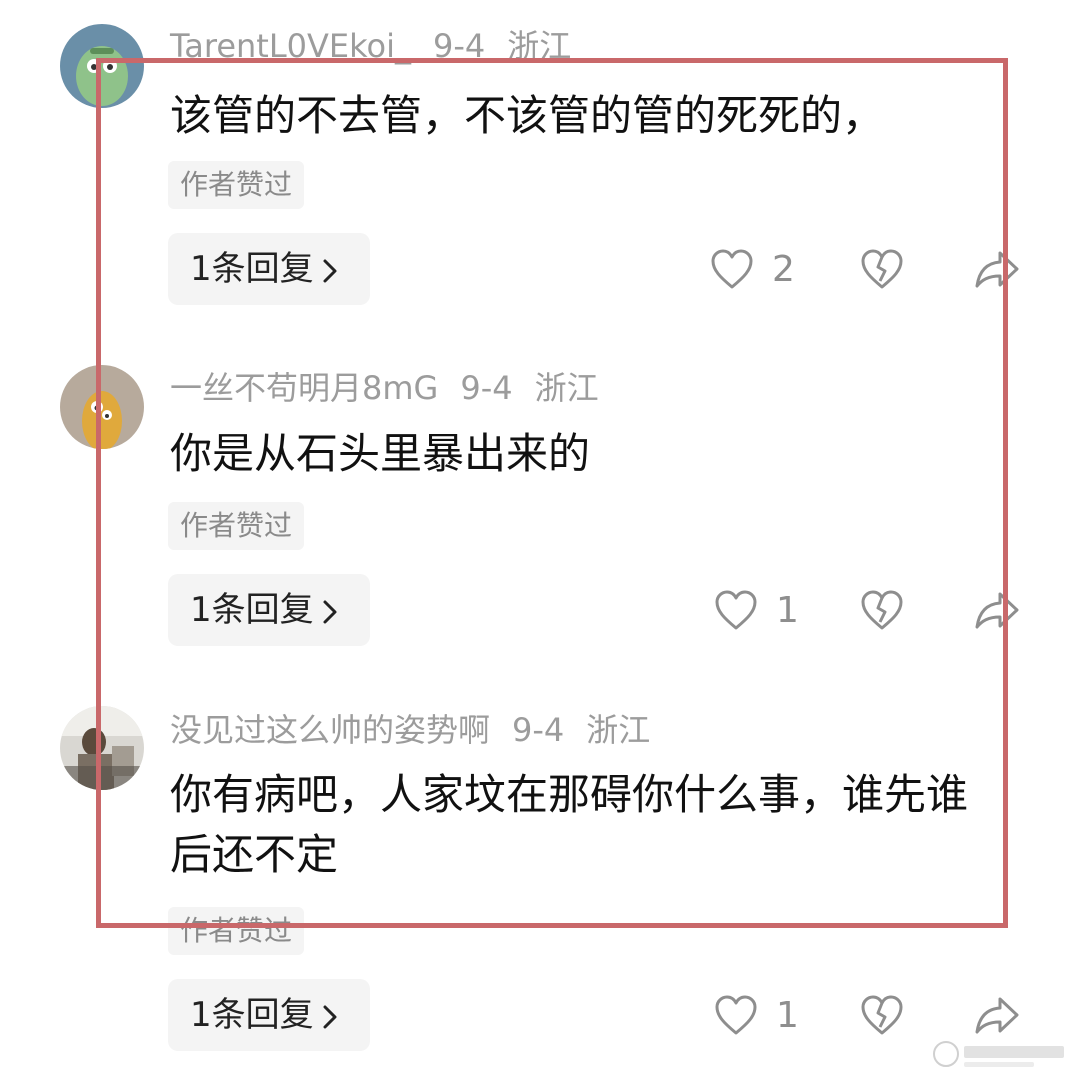 Image resolution: width=1080 pixels, height=1081 pixels. I want to click on username: 一丝不苟明月8mG, so click(304, 388).